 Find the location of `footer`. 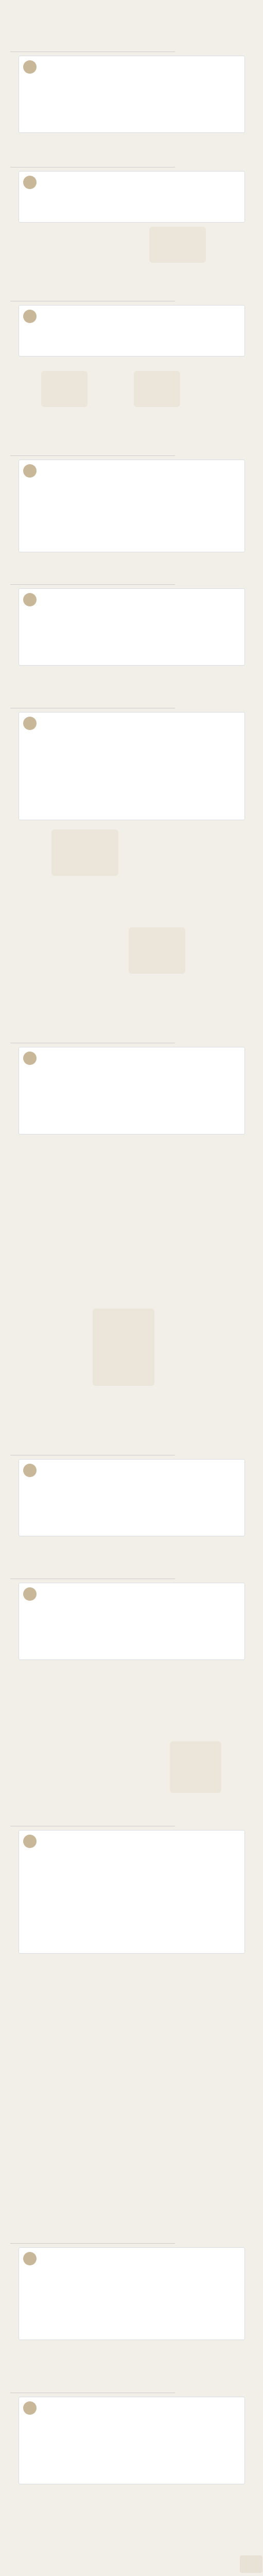

footer is located at coordinates (131, 2550).